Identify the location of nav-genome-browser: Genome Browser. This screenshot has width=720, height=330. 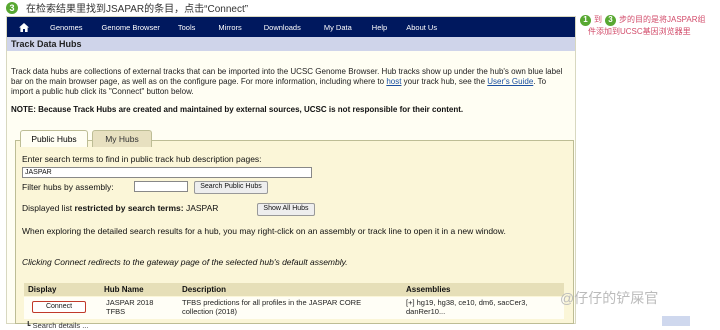
(131, 27).